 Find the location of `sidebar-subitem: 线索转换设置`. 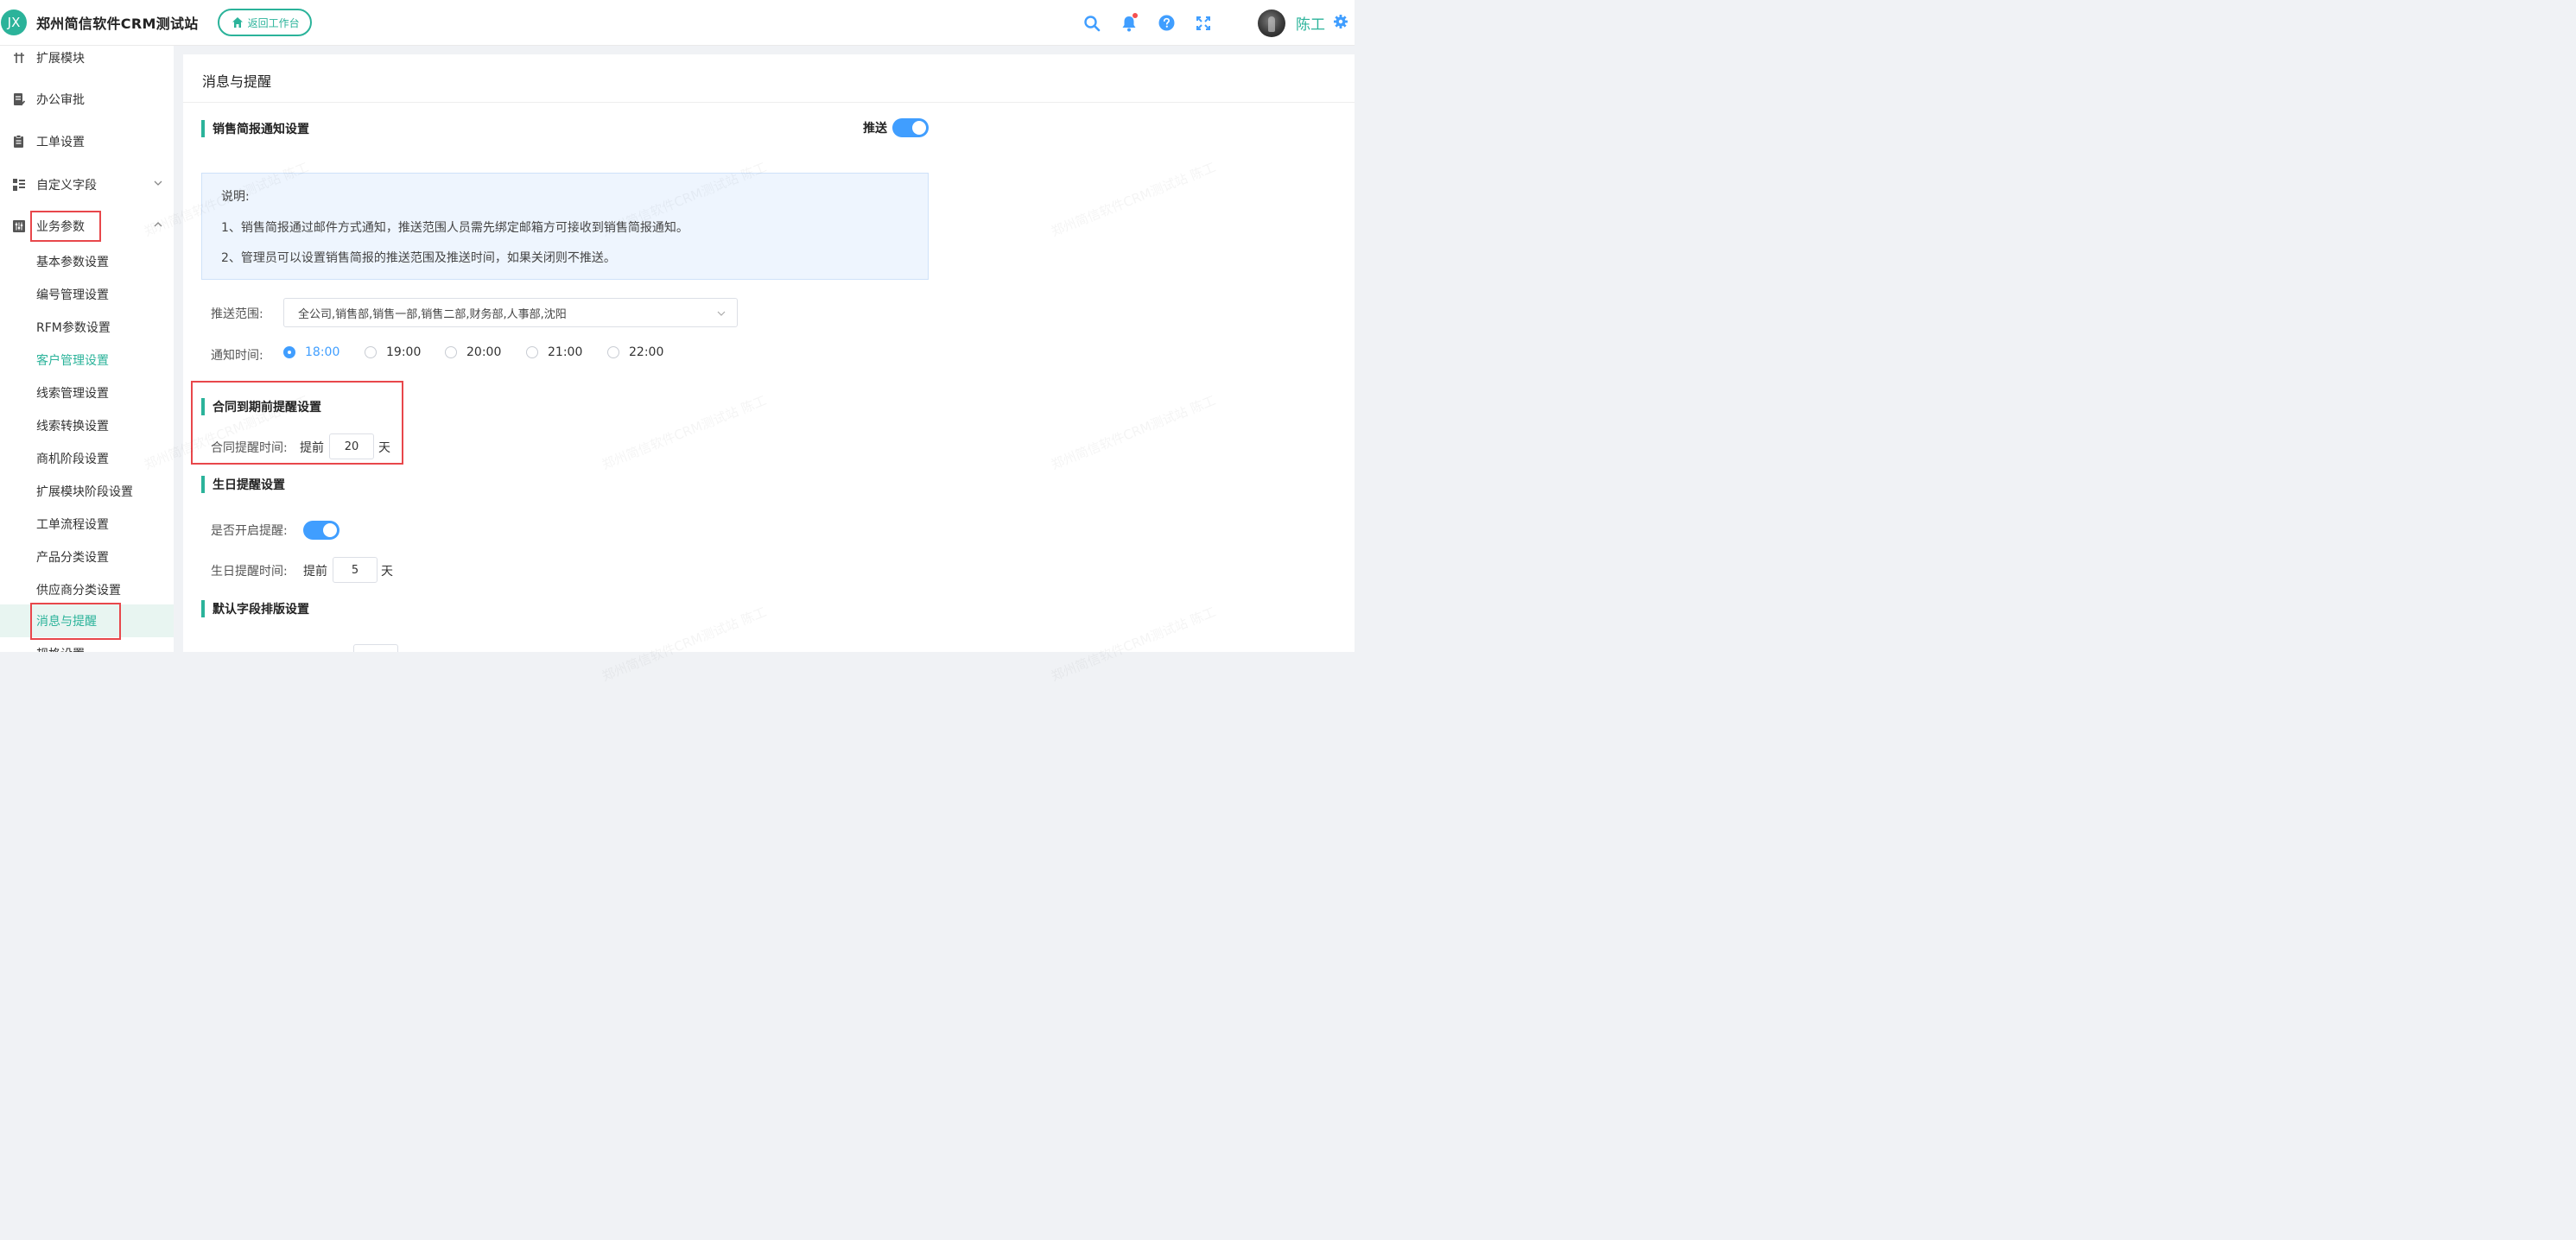

sidebar-subitem: 线索转换设置 is located at coordinates (87, 425).